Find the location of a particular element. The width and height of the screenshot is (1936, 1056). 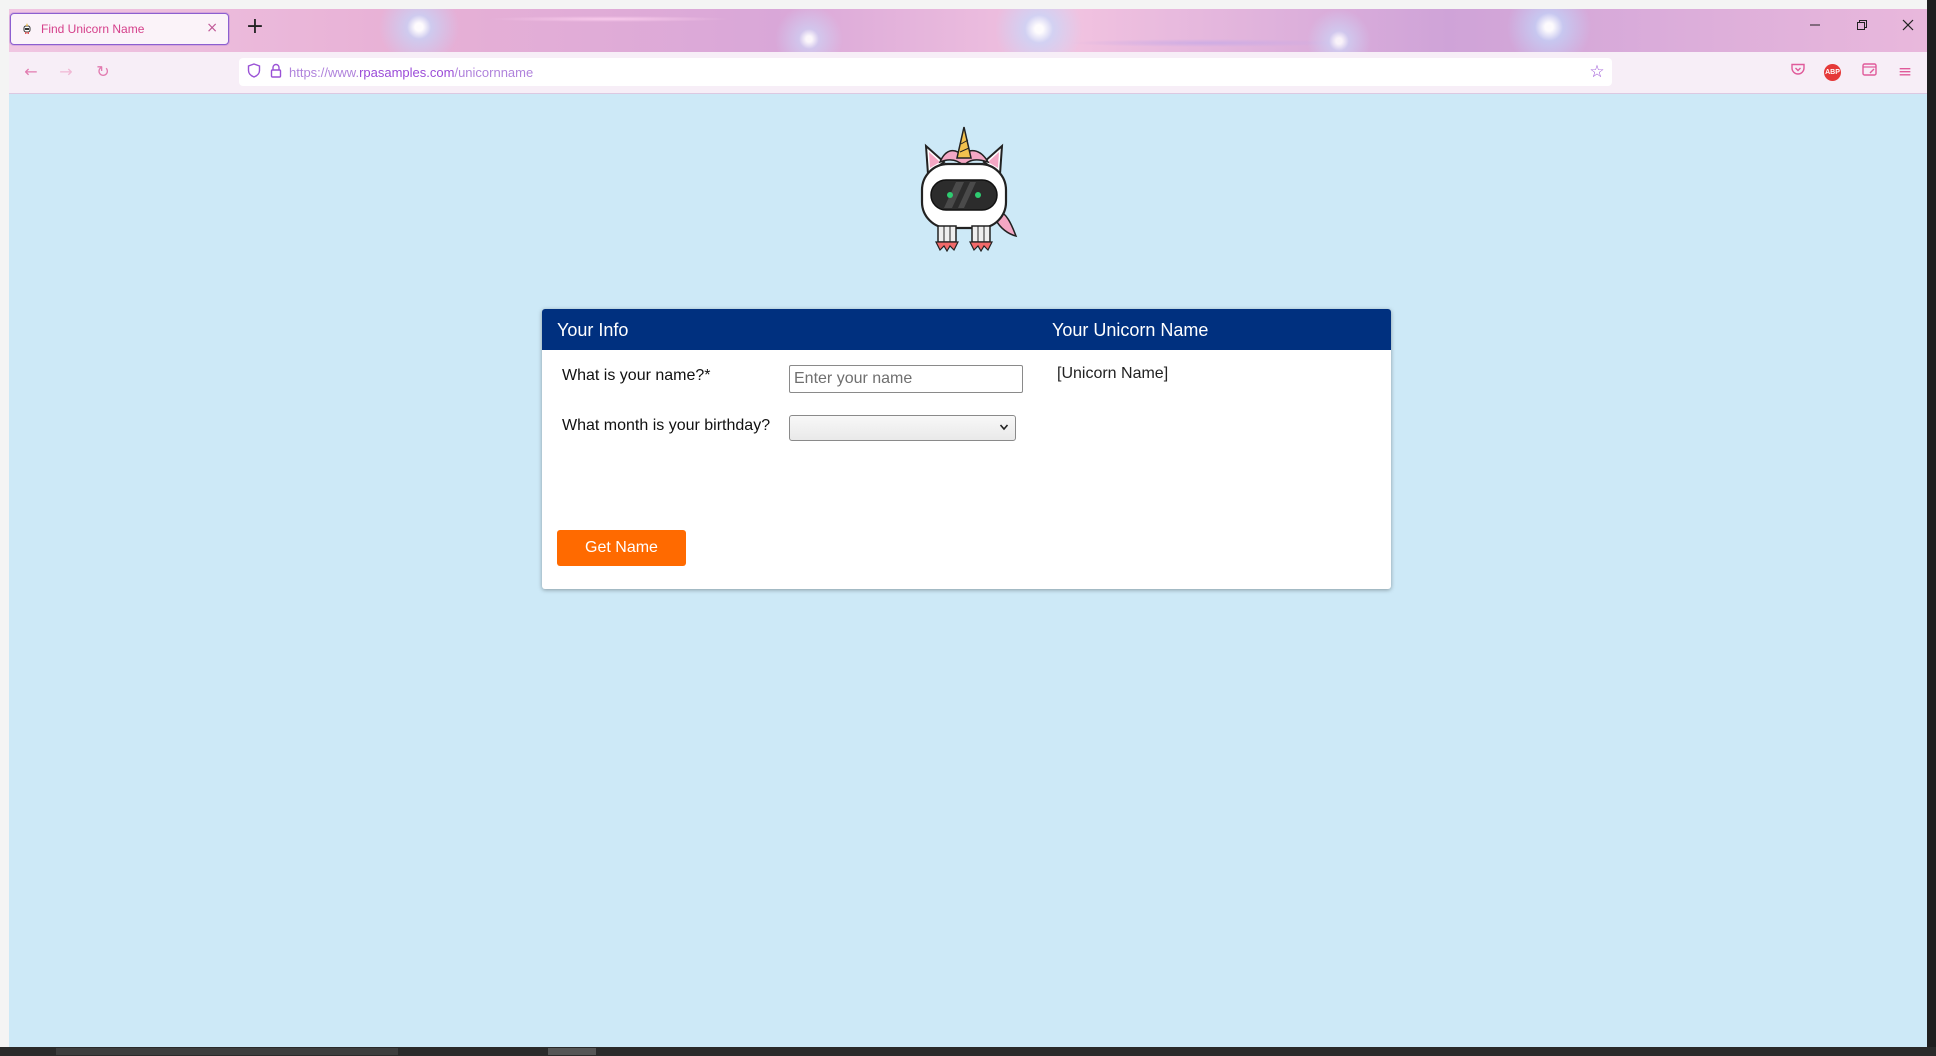

url-bar: https://www.rpasamples.com/unicornname ☆ is located at coordinates (925, 72).